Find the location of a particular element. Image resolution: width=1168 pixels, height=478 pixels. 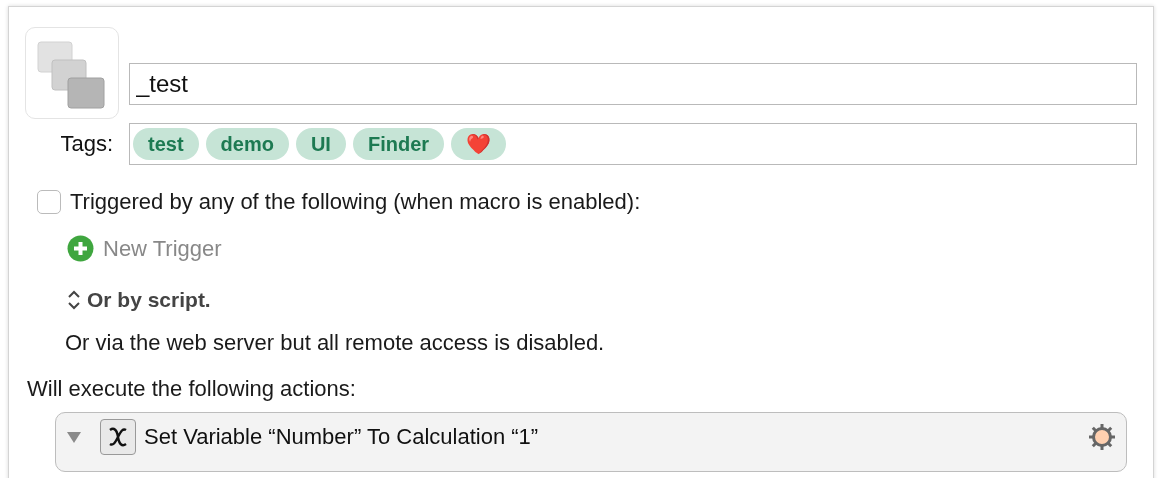

macro-icon is located at coordinates (72, 73).